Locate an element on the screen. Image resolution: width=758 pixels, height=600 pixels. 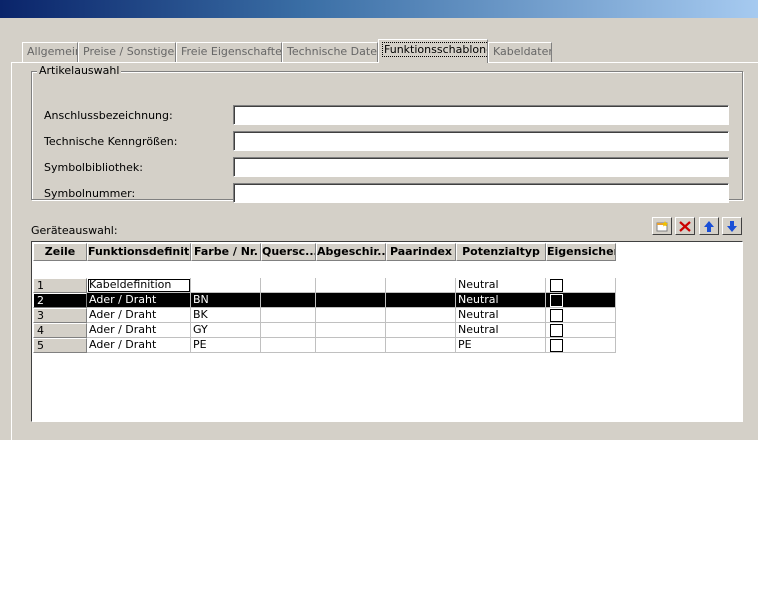
table-row: 5 Ader / Draht PE PE is located at coordinates (324, 345).